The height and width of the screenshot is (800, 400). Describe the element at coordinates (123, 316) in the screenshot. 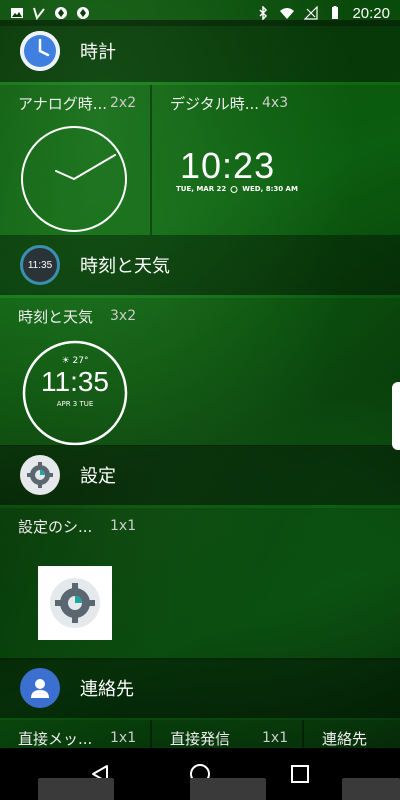

I see `widget-size: 3x2` at that location.